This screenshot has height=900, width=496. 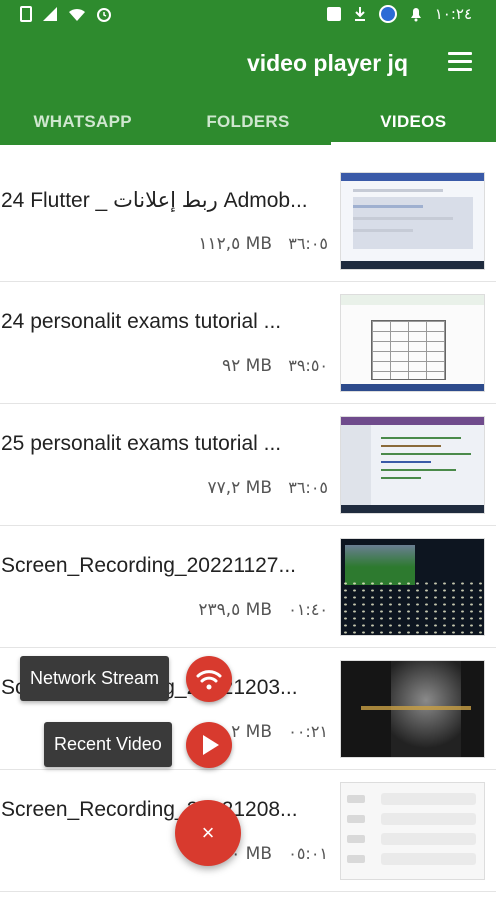 I want to click on app-title: video player jq, so click(x=327, y=63).